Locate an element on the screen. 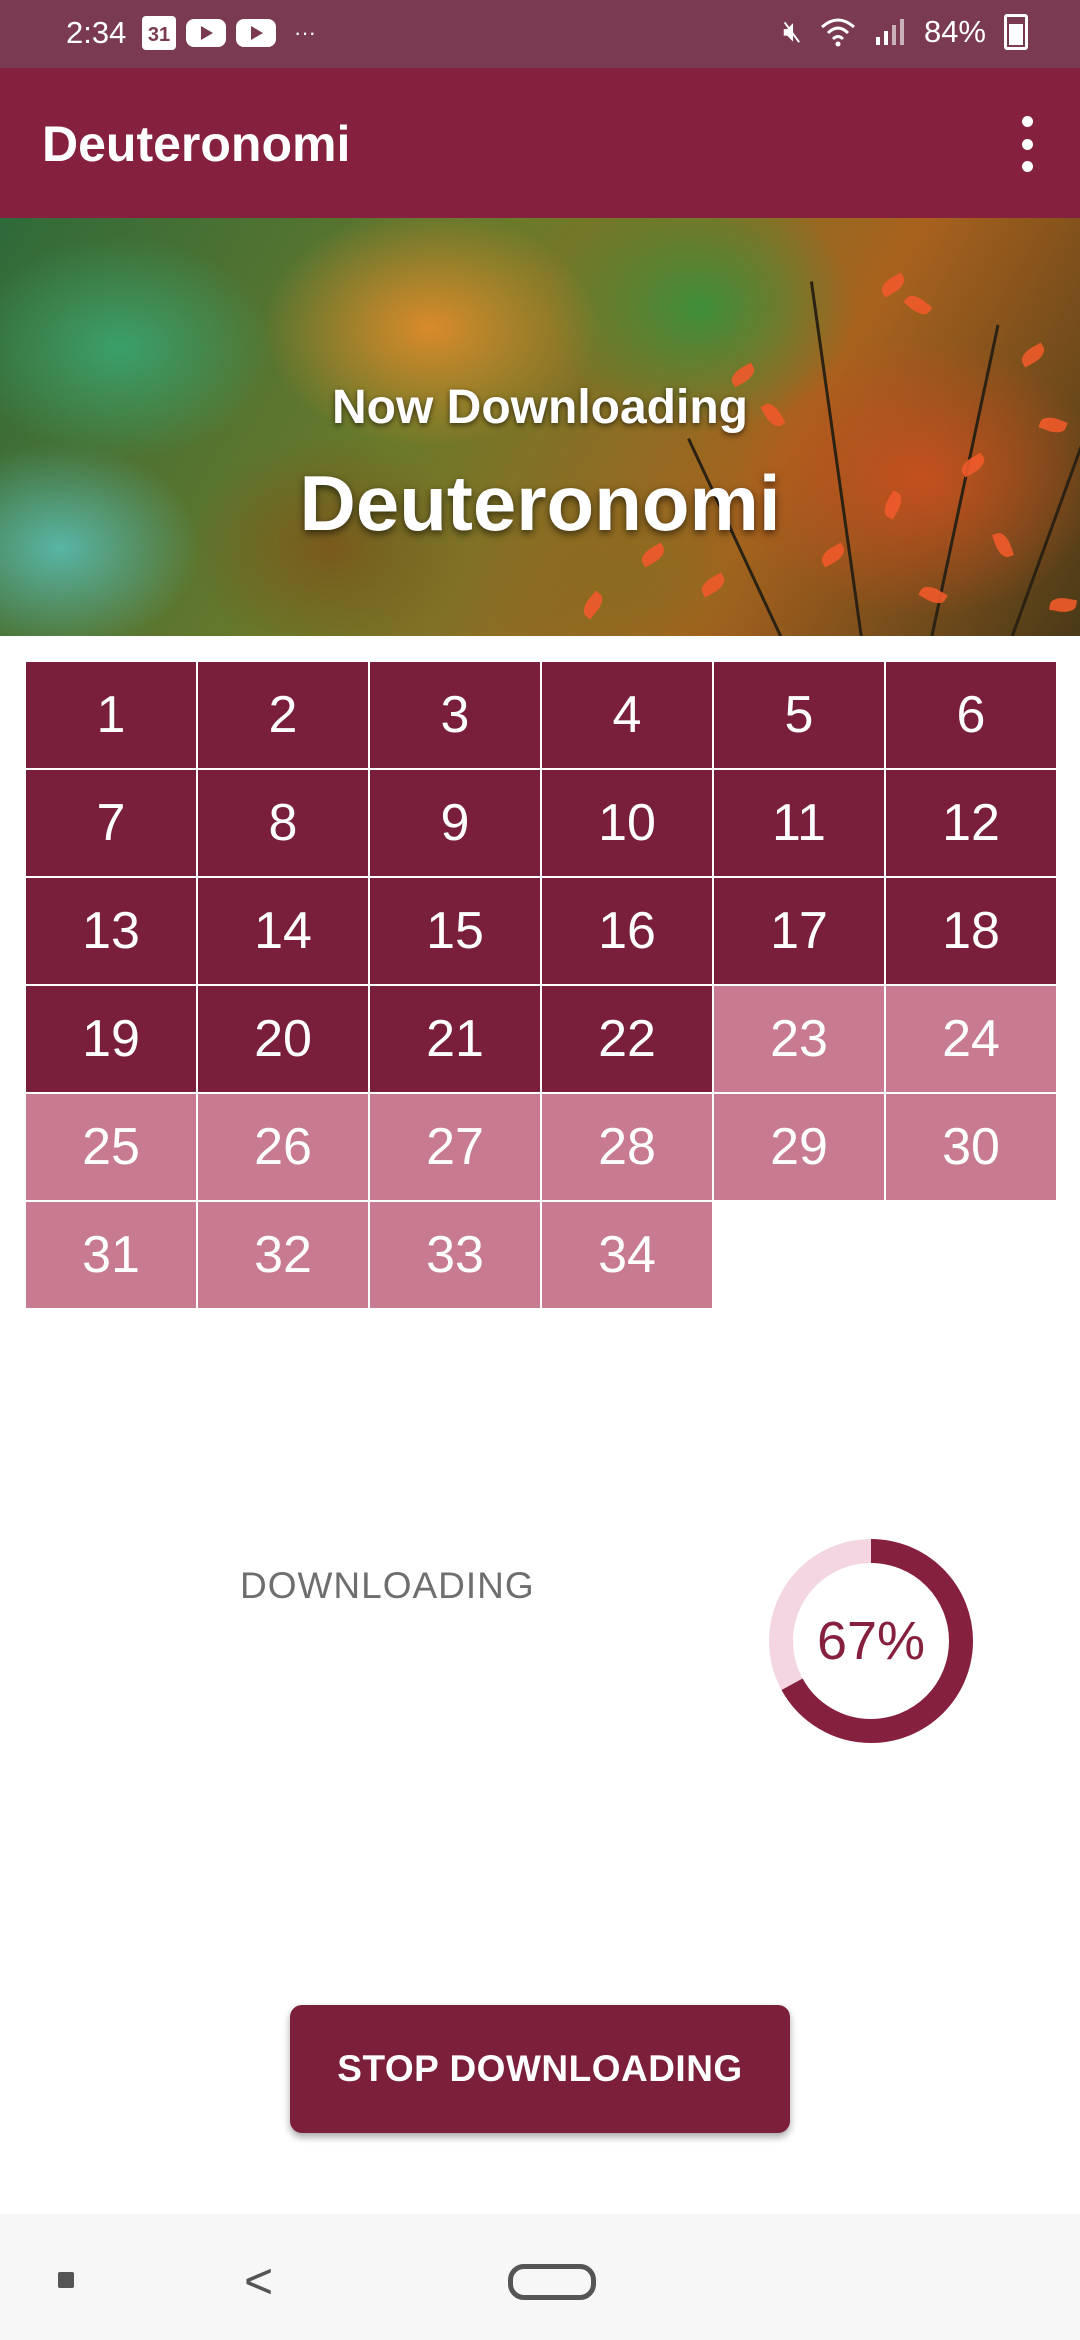 The width and height of the screenshot is (1080, 2340). banner-title: Deuteronomi is located at coordinates (540, 503).